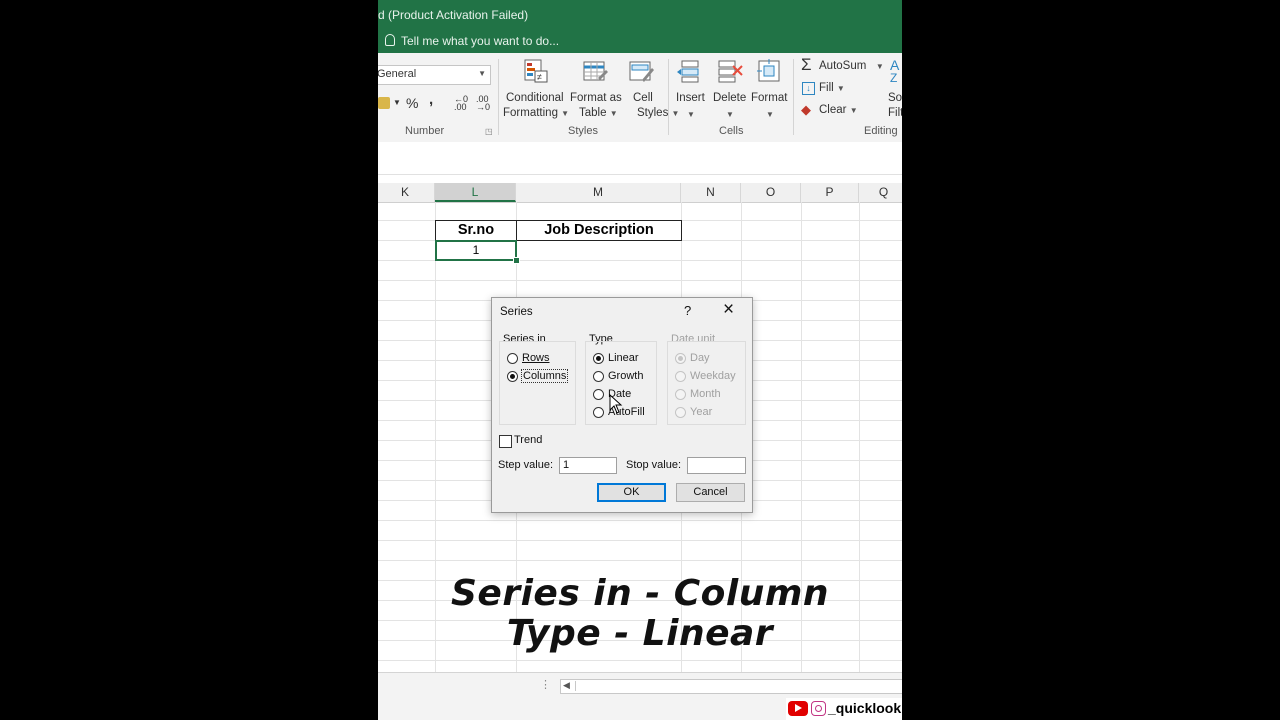  Describe the element at coordinates (680, 376) in the screenshot. I see `weekday-radio` at that location.